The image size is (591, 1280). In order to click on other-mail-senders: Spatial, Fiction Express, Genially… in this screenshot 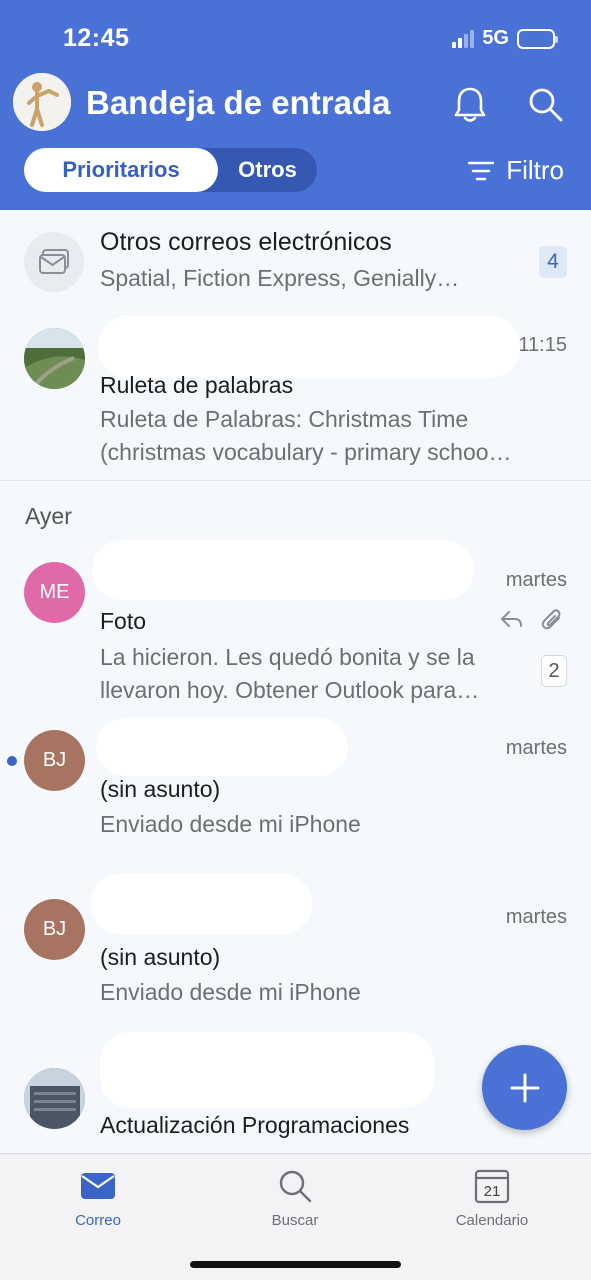, I will do `click(280, 278)`.